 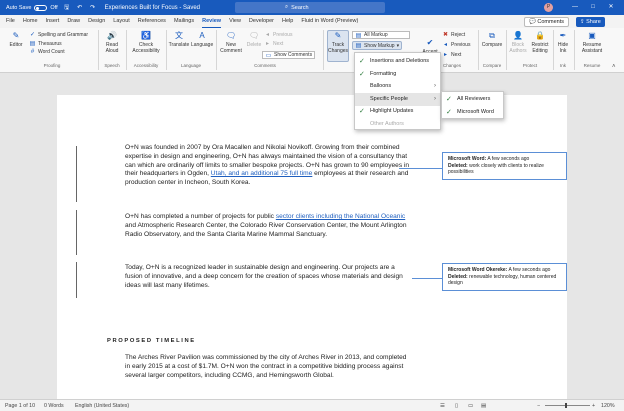 What do you see at coordinates (456, 406) in the screenshot?
I see `read-mode-icon: ▯` at bounding box center [456, 406].